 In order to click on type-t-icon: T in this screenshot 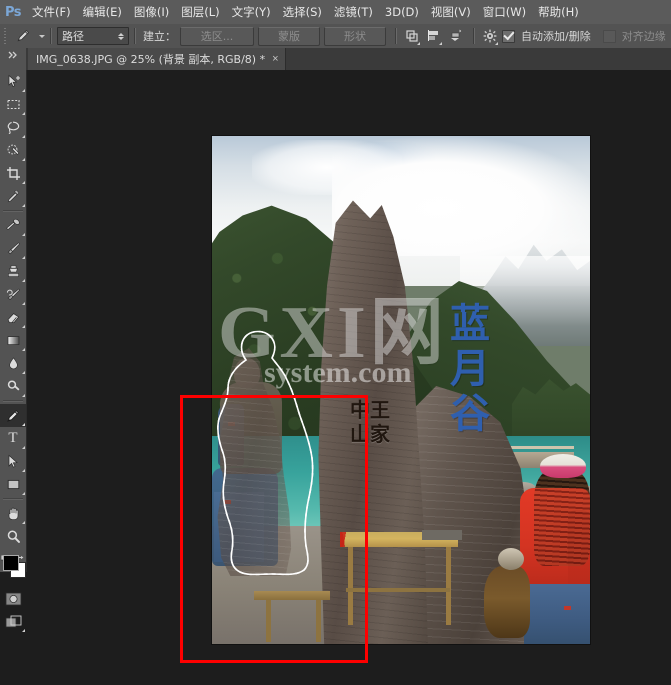, I will do `click(13, 438)`.